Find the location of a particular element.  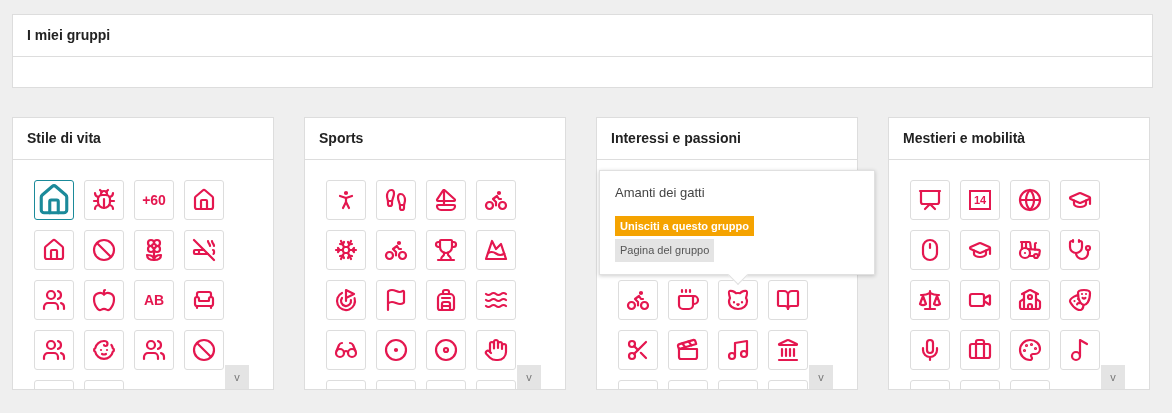

group-tile: AB is located at coordinates (154, 300).